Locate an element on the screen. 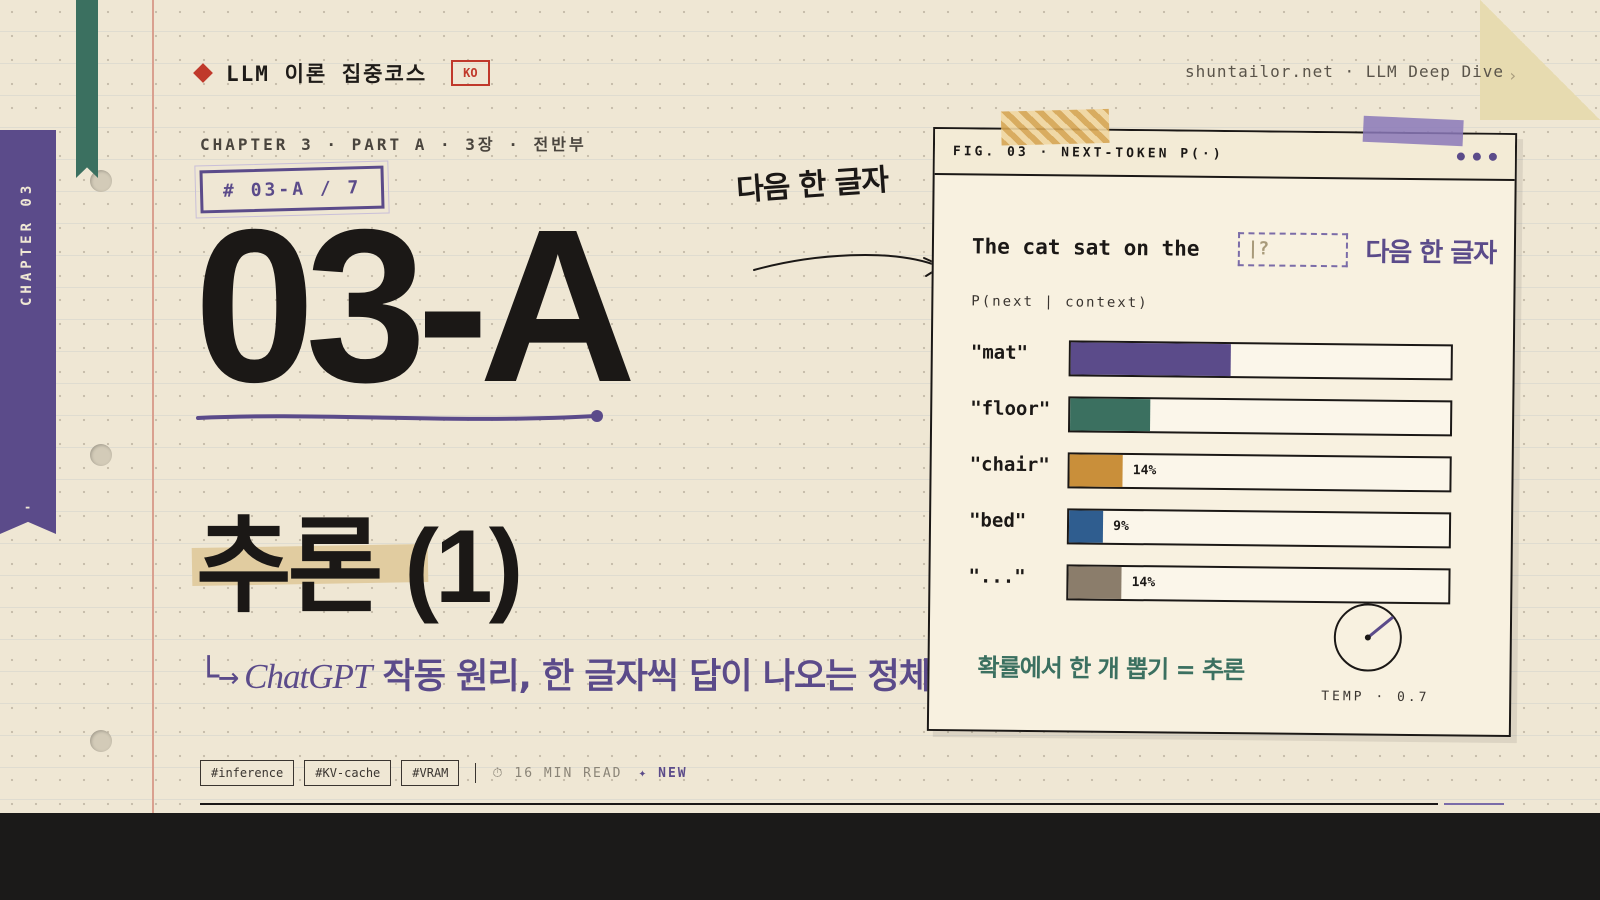 The height and width of the screenshot is (900, 1600). more-dots-icon is located at coordinates (1476, 156).